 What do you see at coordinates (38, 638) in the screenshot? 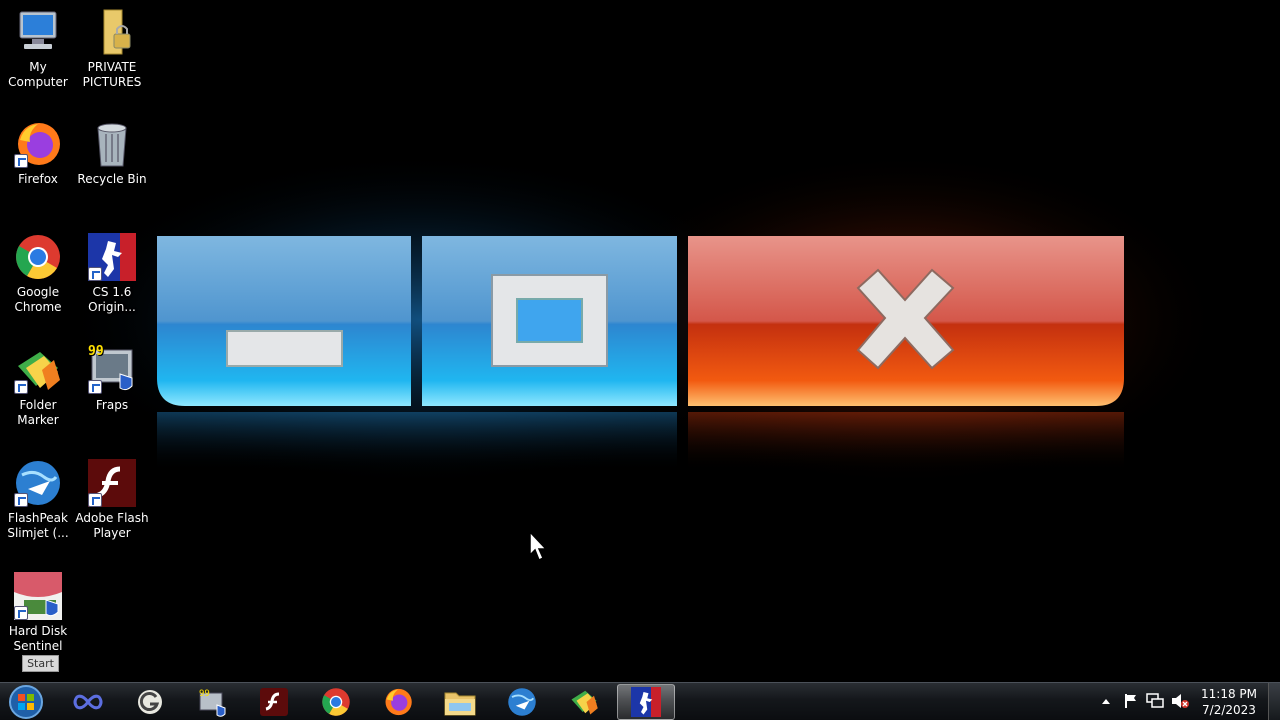
I see `desktop-icon-label: Hard Disk Sentinel` at bounding box center [38, 638].